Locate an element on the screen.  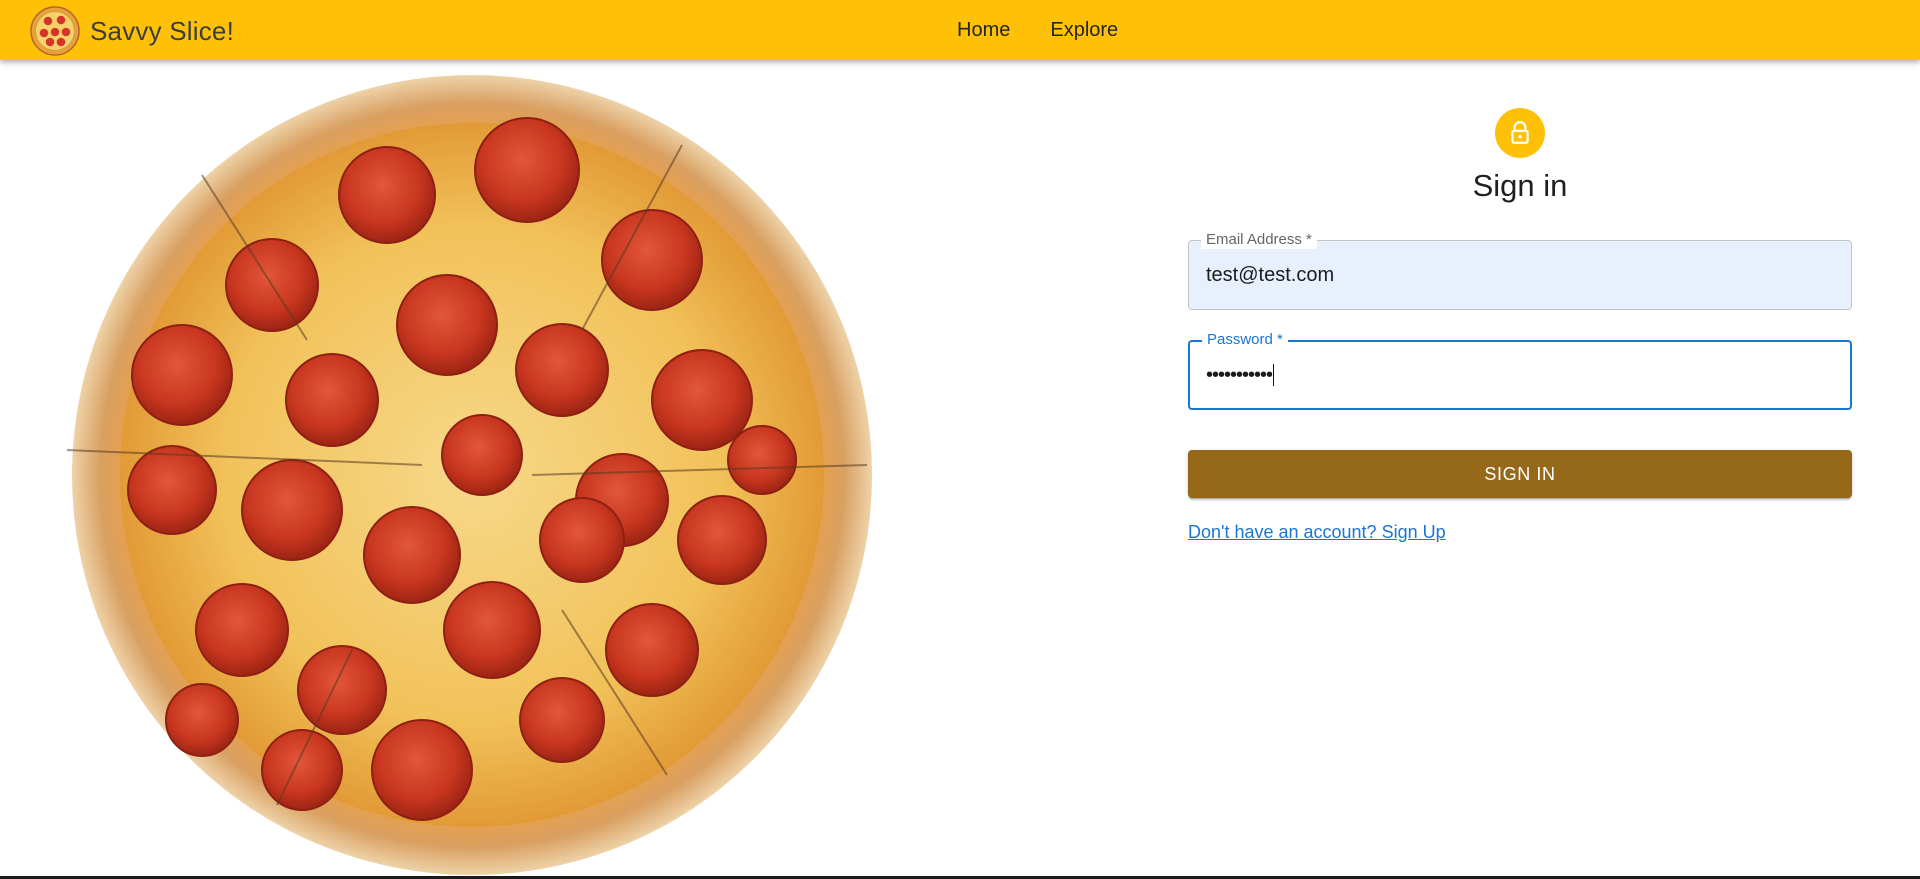
sign-up-link: Don't have an account? Sign Up is located at coordinates (1317, 532).